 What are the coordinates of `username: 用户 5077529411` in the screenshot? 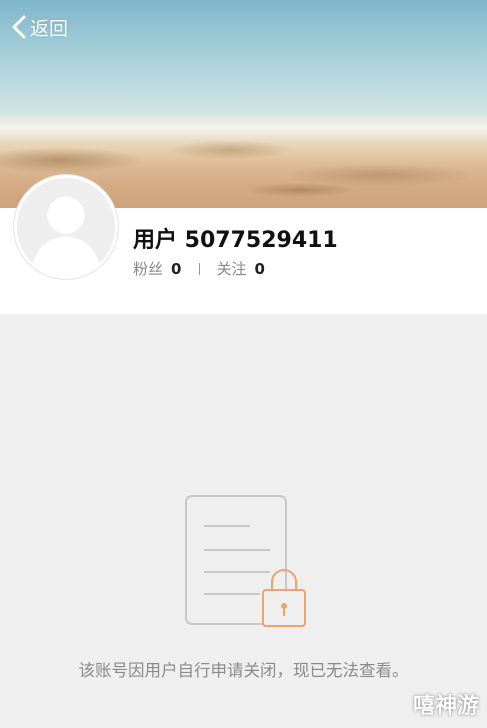 It's located at (235, 240).